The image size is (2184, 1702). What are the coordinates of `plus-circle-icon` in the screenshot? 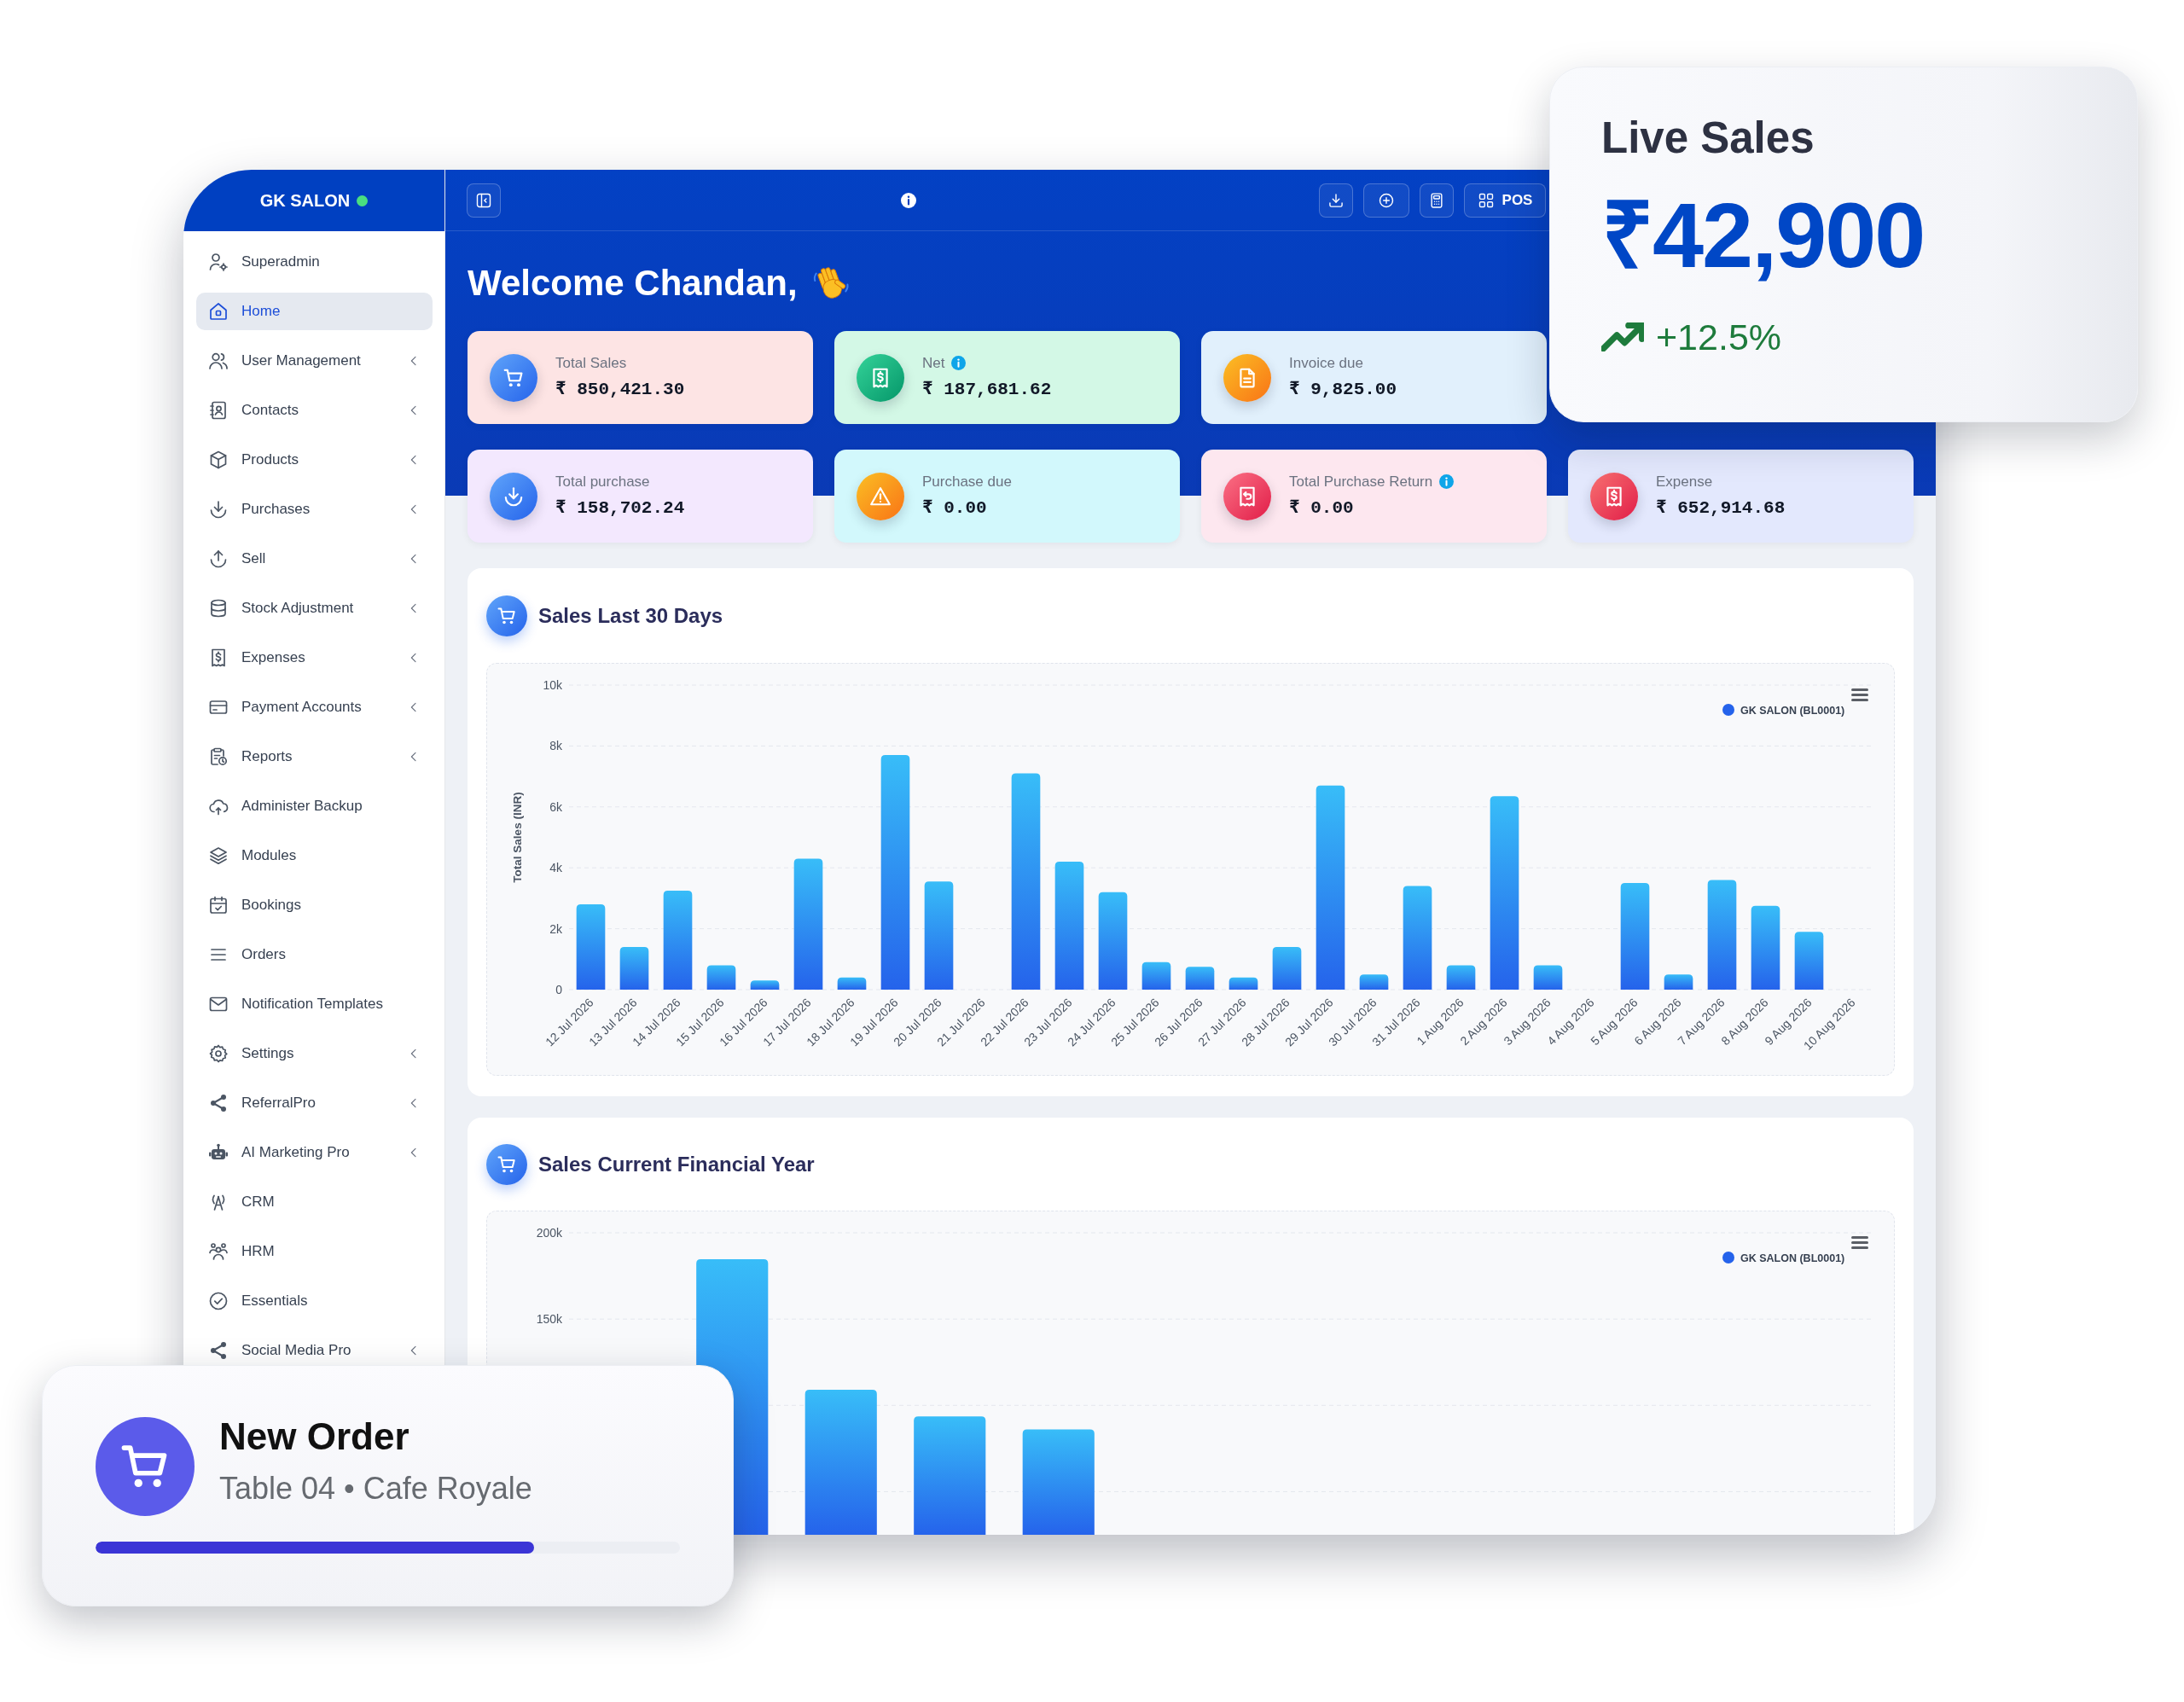 It's located at (1386, 200).